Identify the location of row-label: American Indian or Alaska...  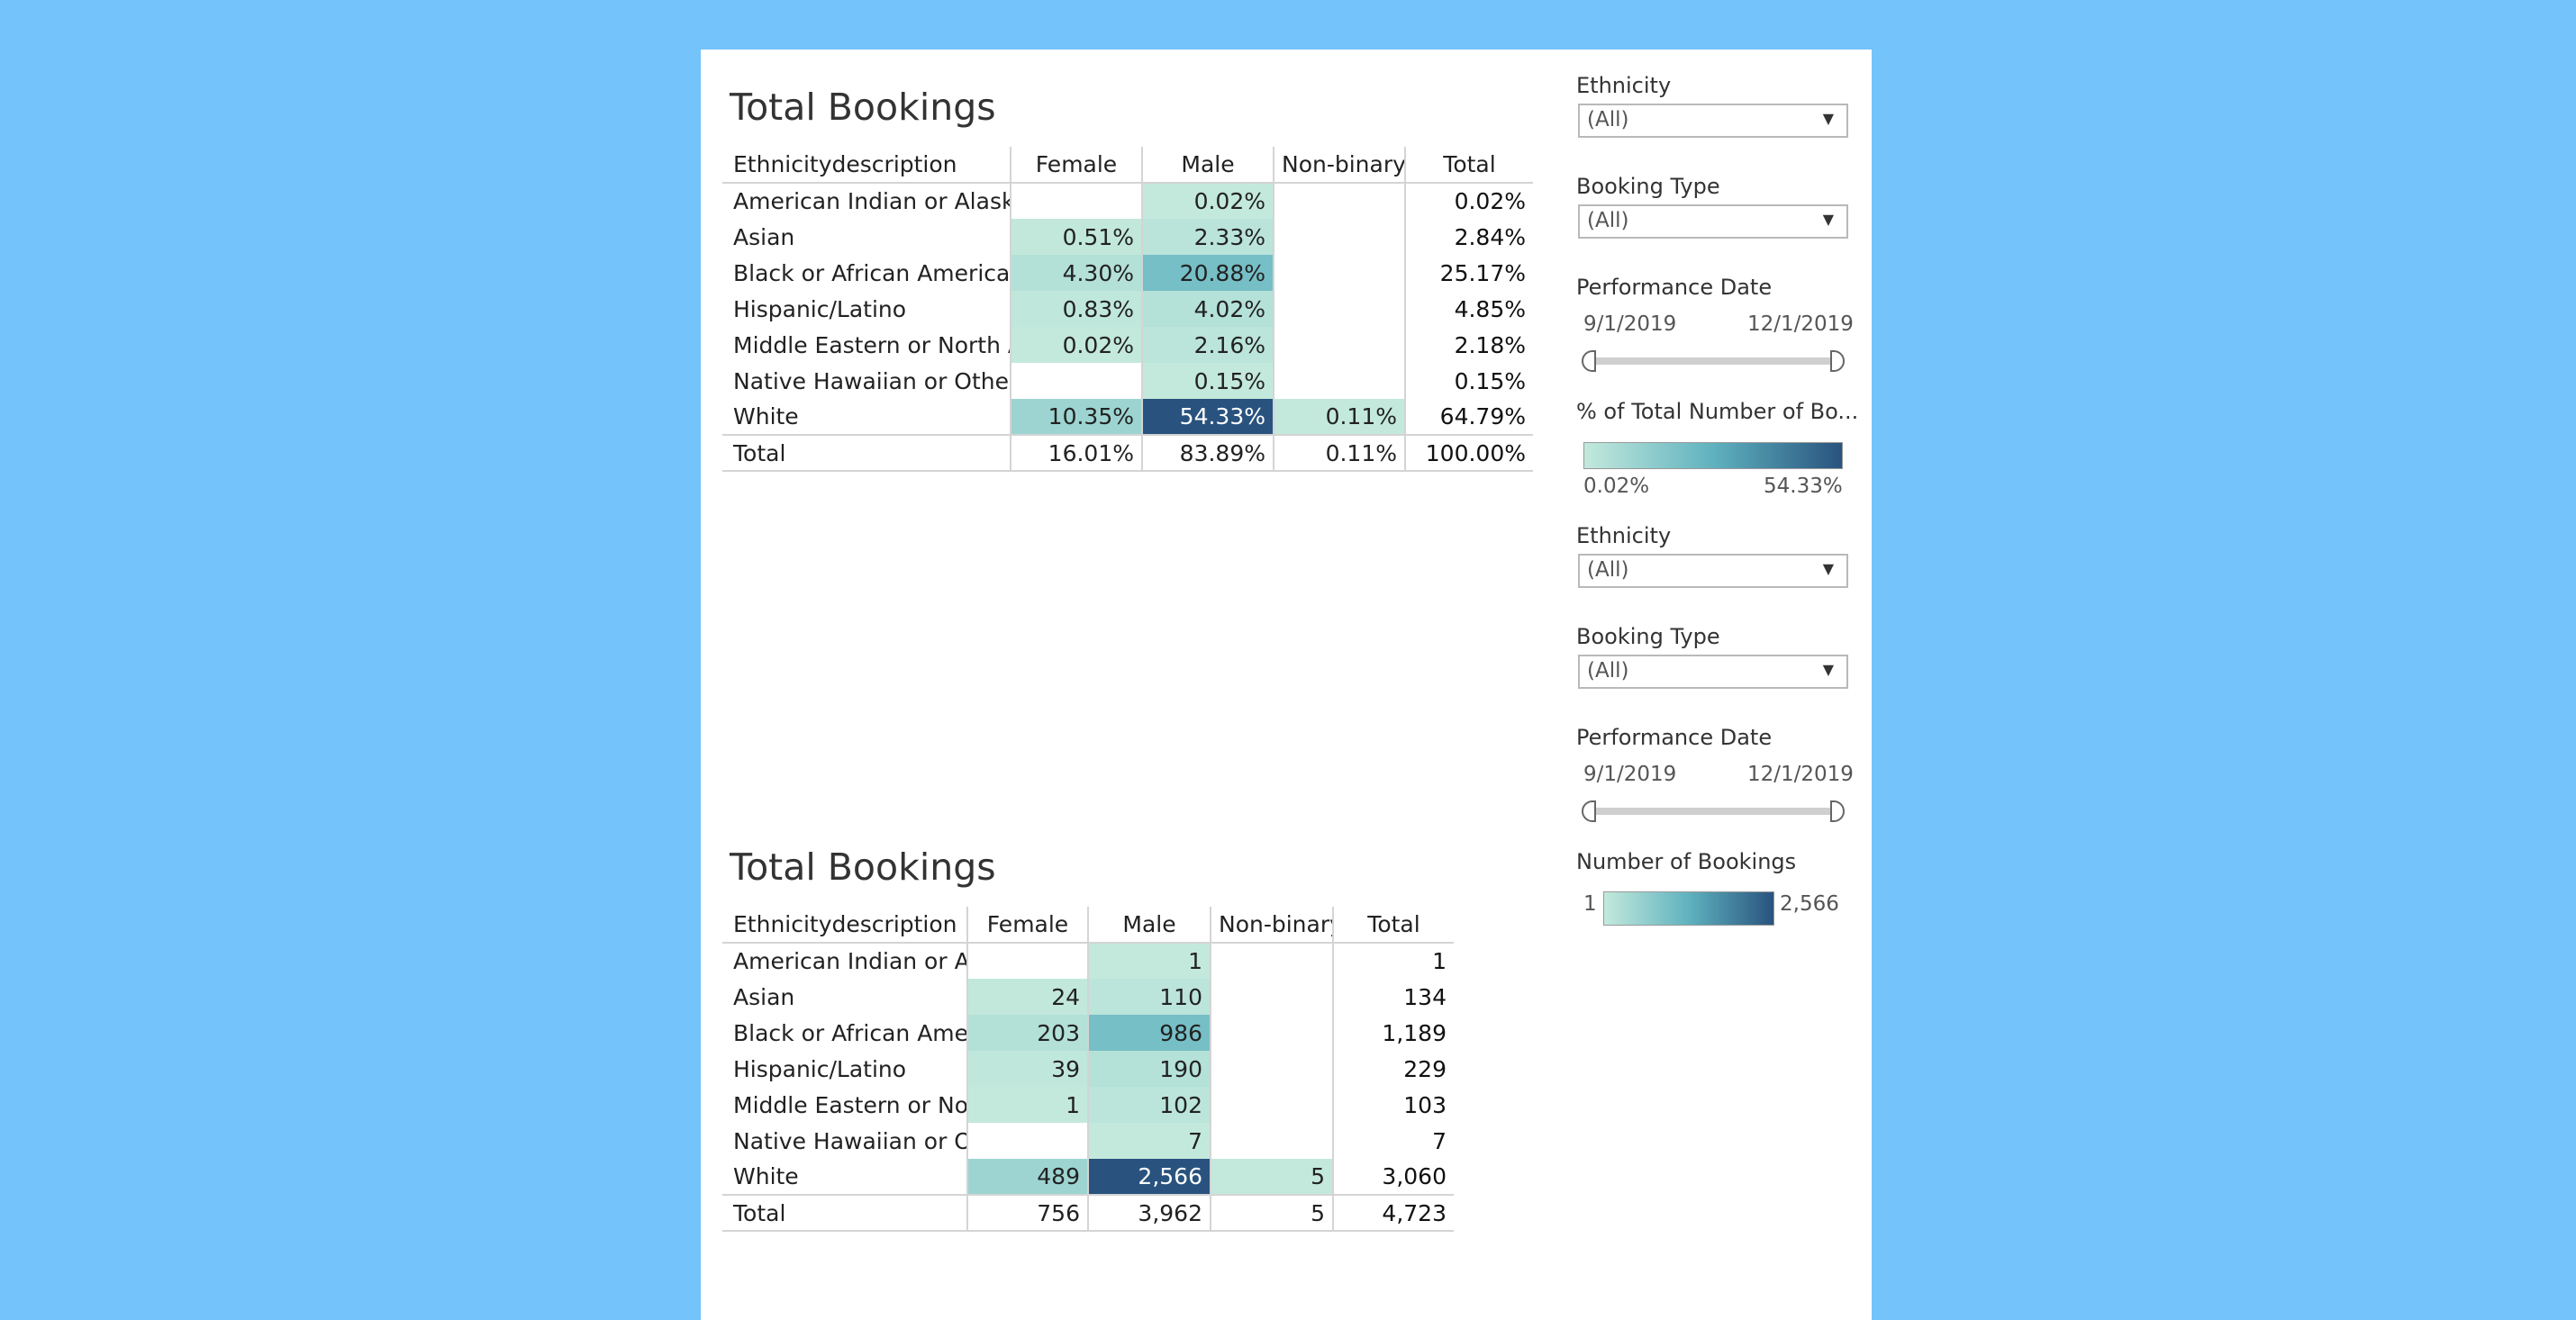
(866, 201).